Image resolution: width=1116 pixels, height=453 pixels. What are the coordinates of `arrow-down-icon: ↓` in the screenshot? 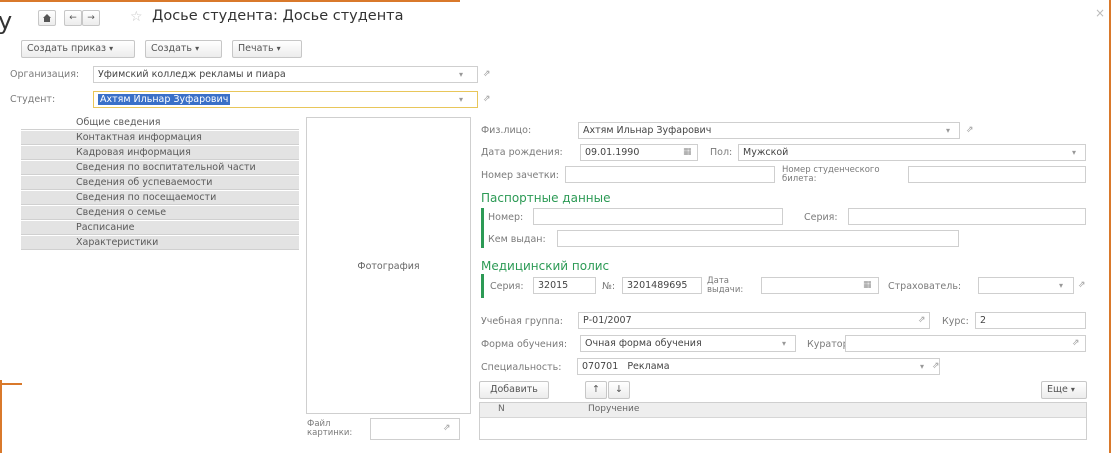 It's located at (619, 389).